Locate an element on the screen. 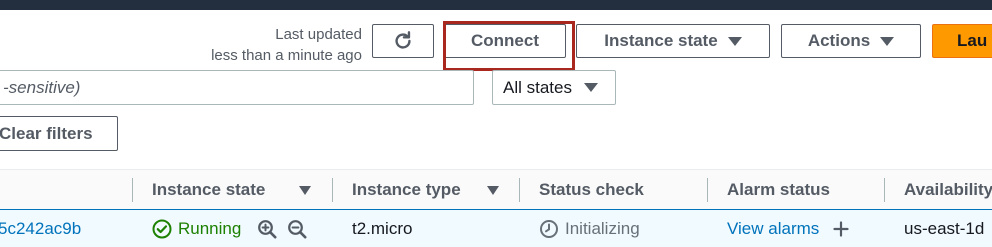 The height and width of the screenshot is (247, 992). availability-zone-value: us-east-1d is located at coordinates (944, 228).